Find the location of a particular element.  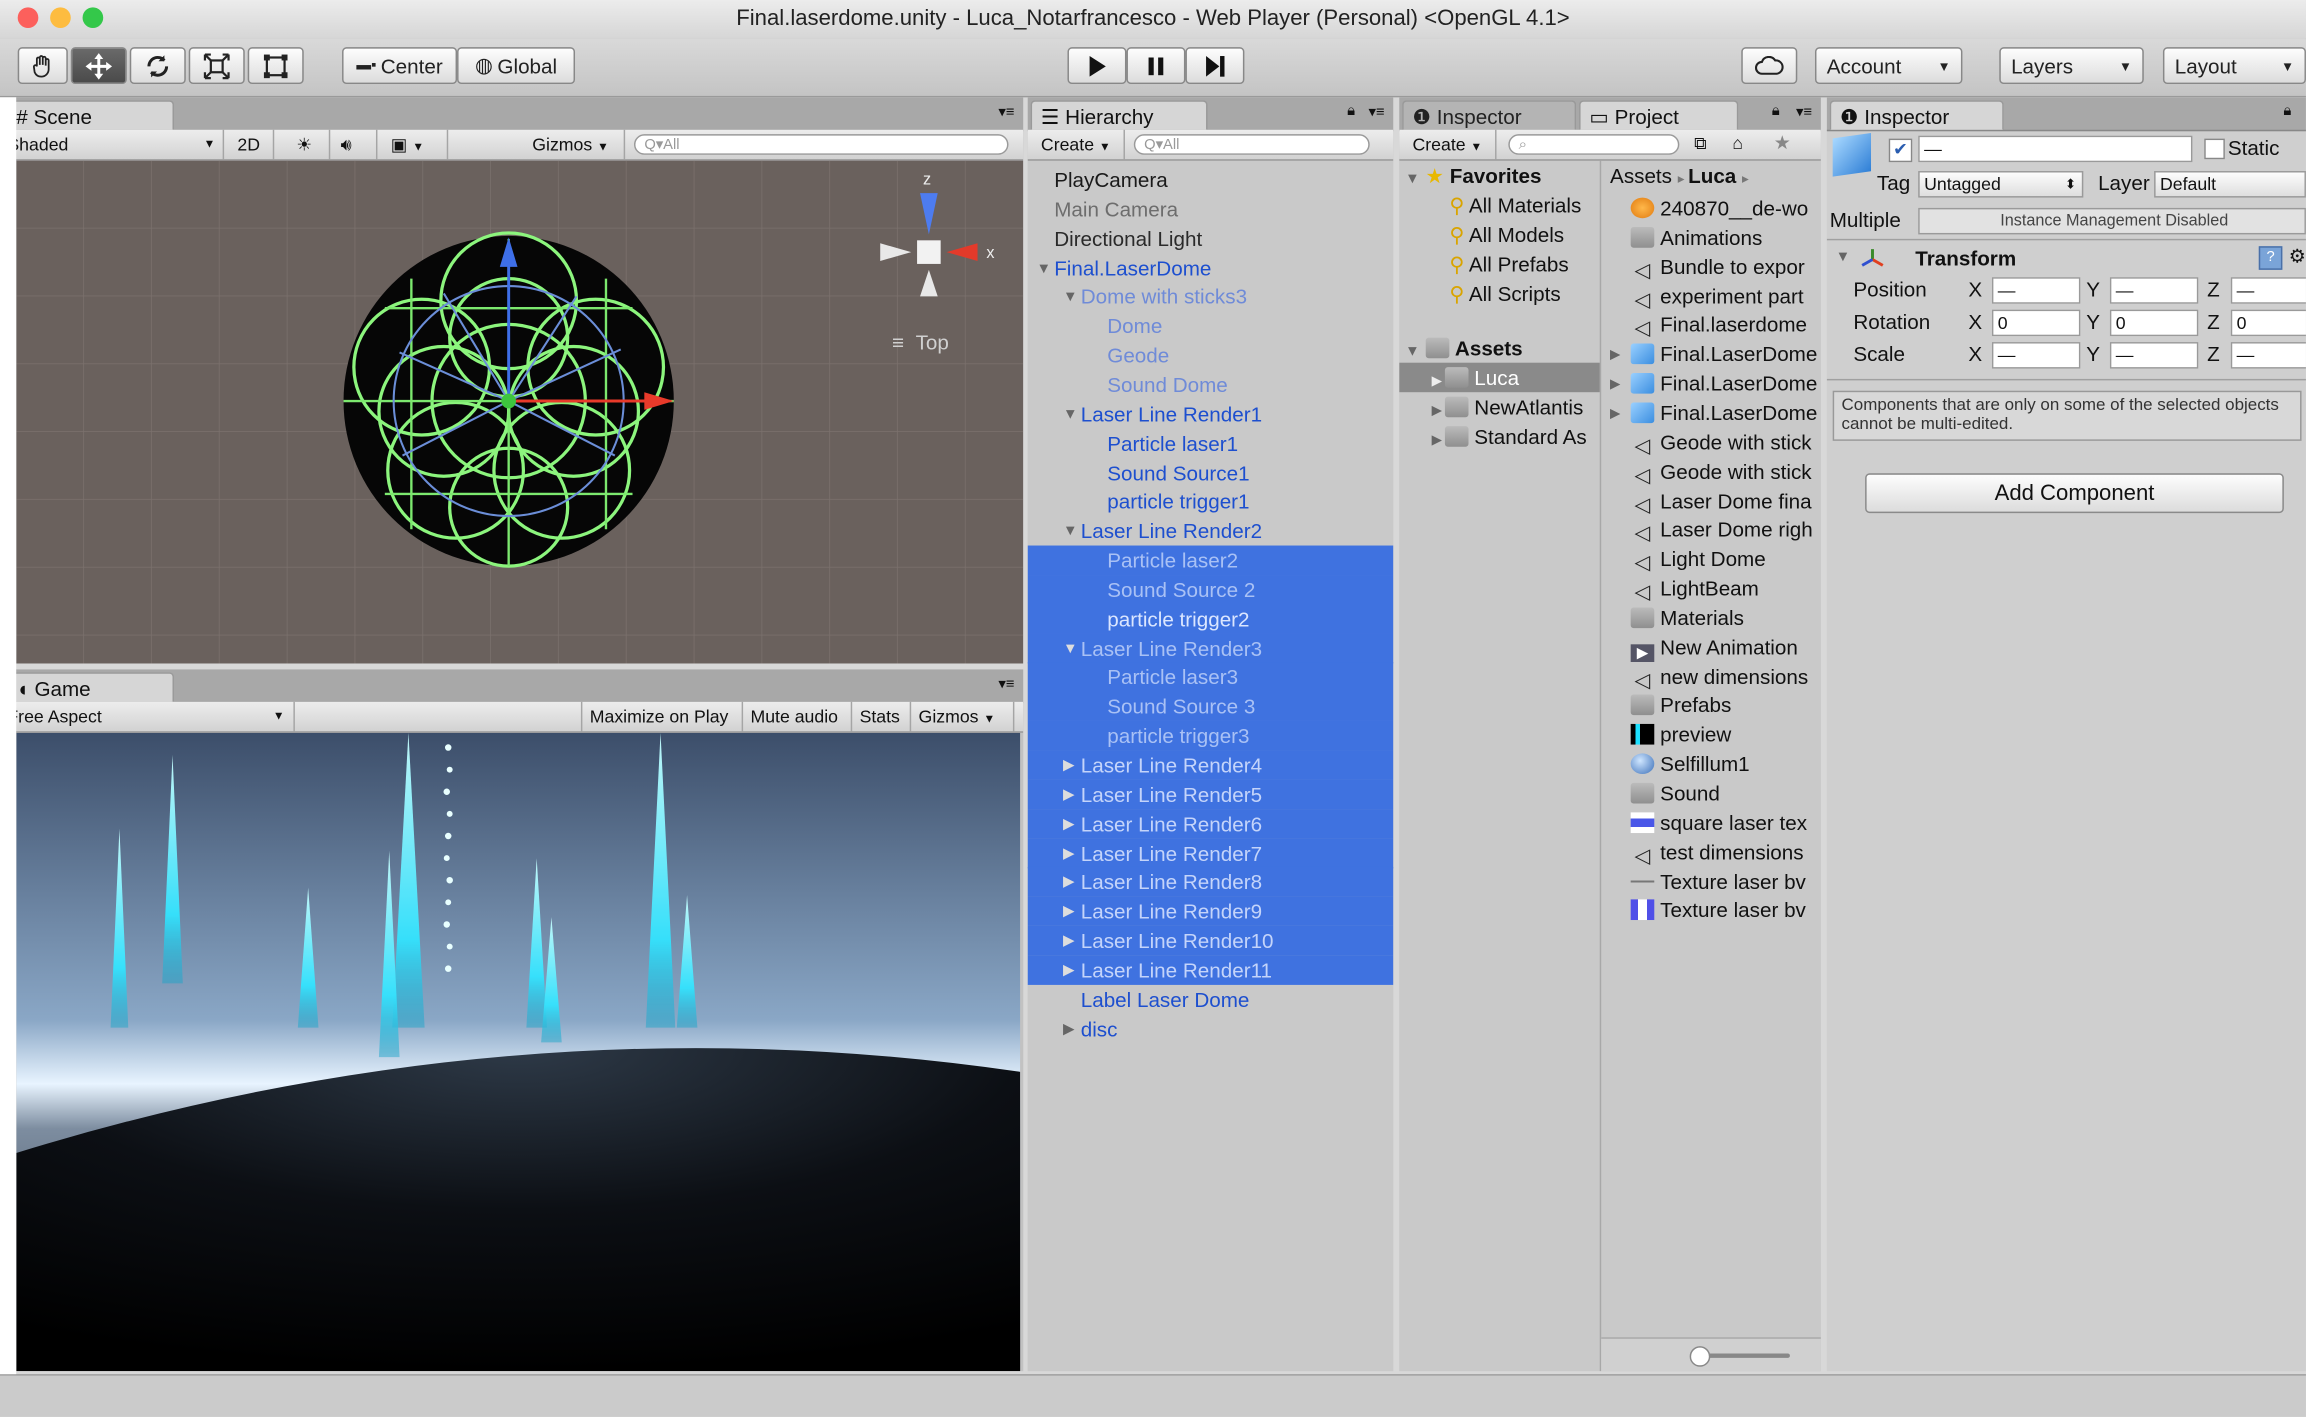

active-checkbox: ✔ is located at coordinates (1900, 150).